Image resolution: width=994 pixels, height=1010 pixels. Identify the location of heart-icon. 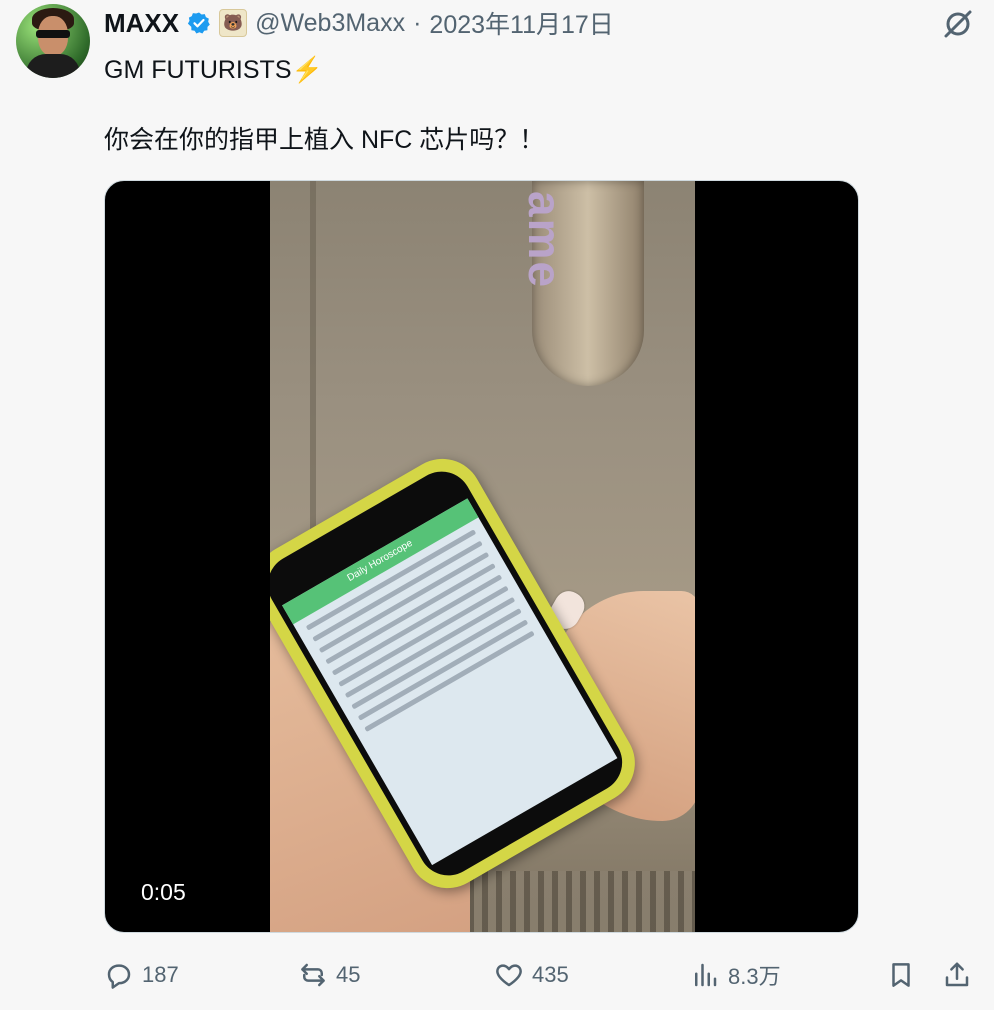
(509, 975).